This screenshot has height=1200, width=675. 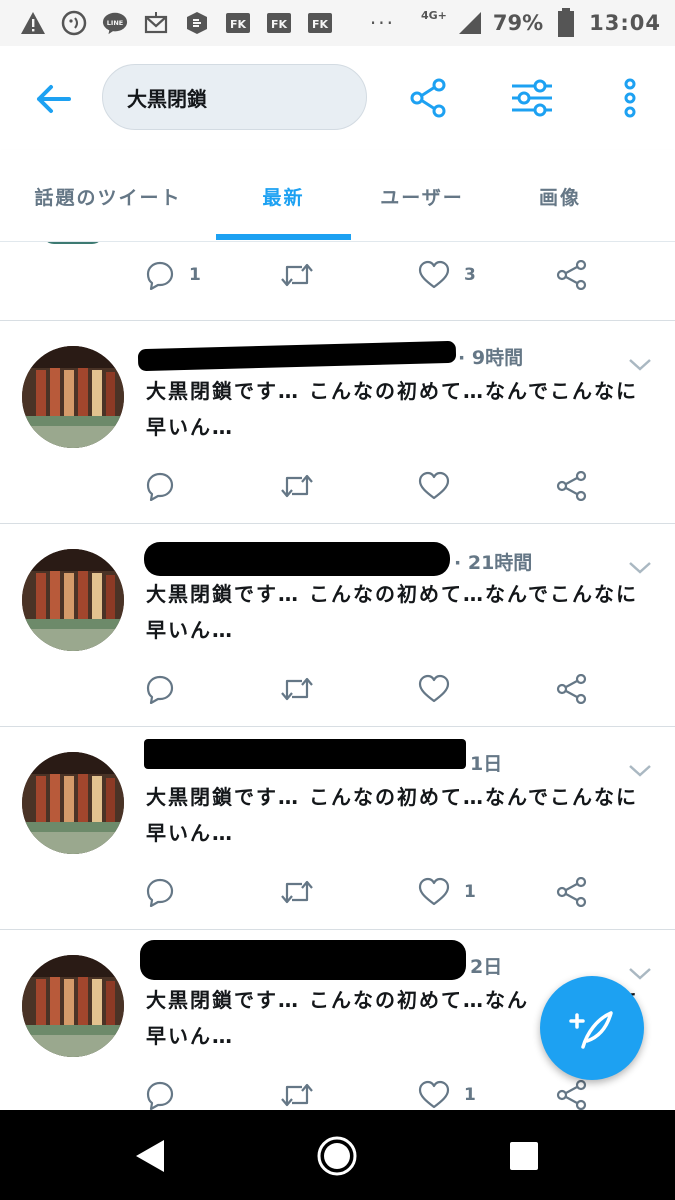 What do you see at coordinates (375, 892) in the screenshot?
I see `tweet-actions: 1` at bounding box center [375, 892].